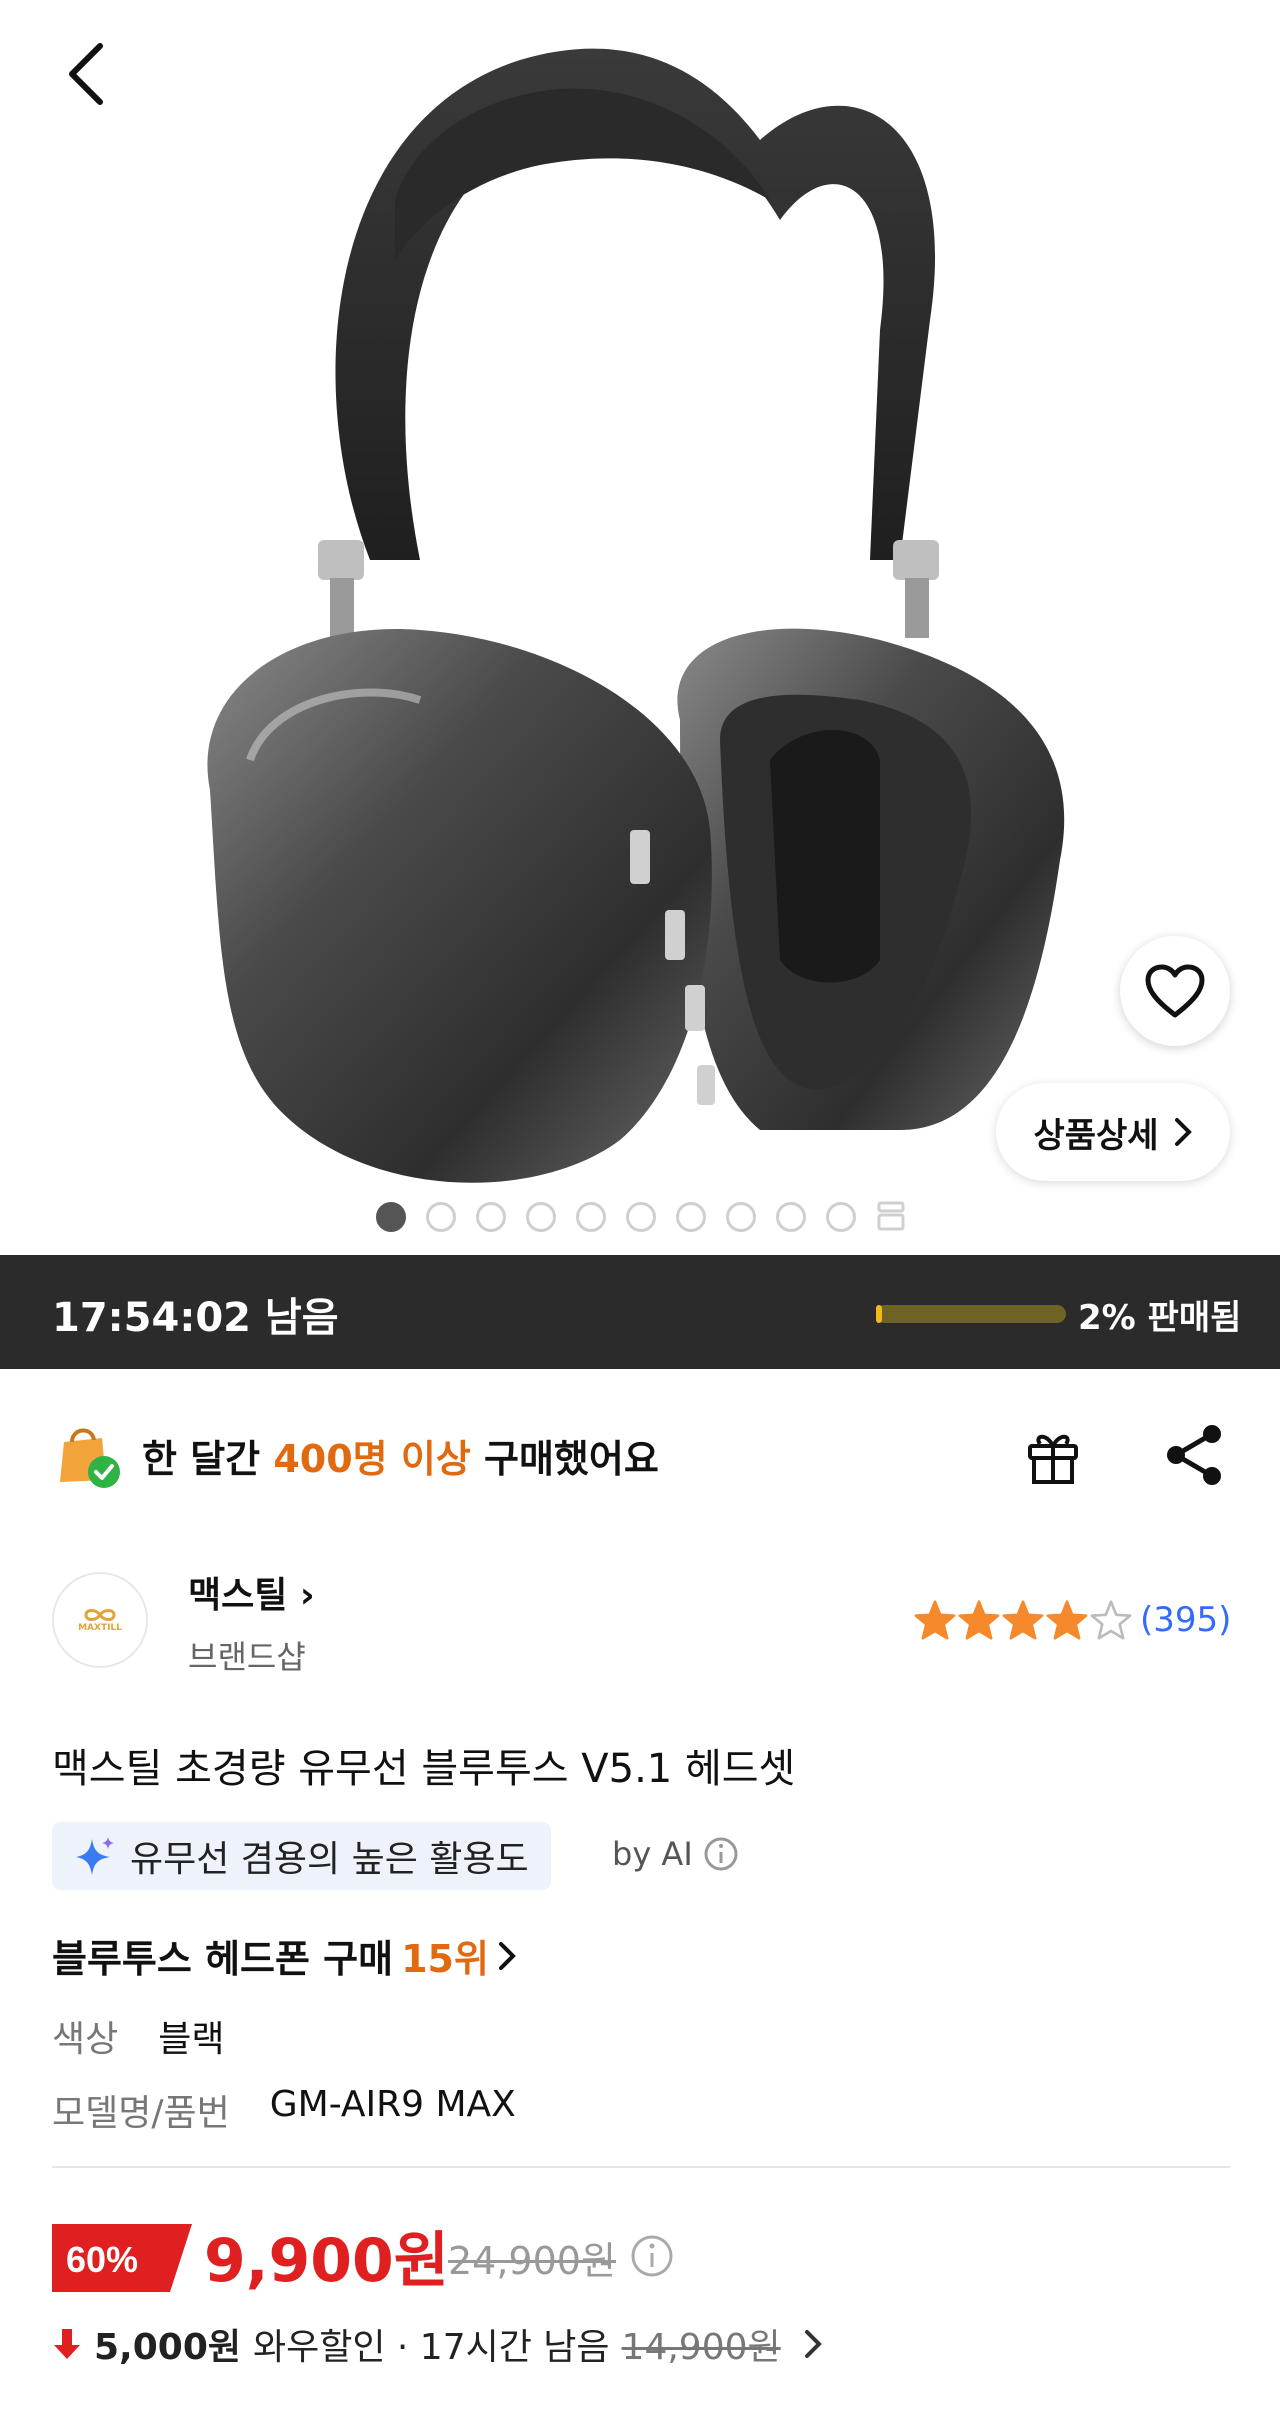 This screenshot has height=2418, width=1280. What do you see at coordinates (564, 1458) in the screenshot?
I see `buyers-suffix: 구매했어요` at bounding box center [564, 1458].